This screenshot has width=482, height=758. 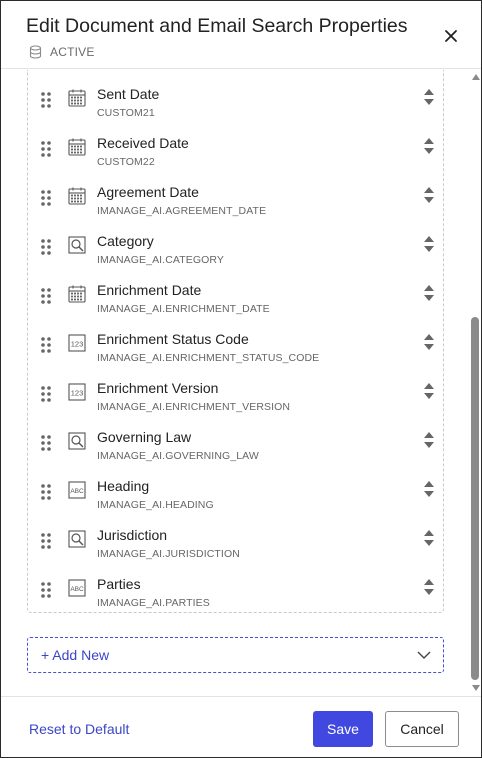 I want to click on save-button: Save, so click(x=343, y=729).